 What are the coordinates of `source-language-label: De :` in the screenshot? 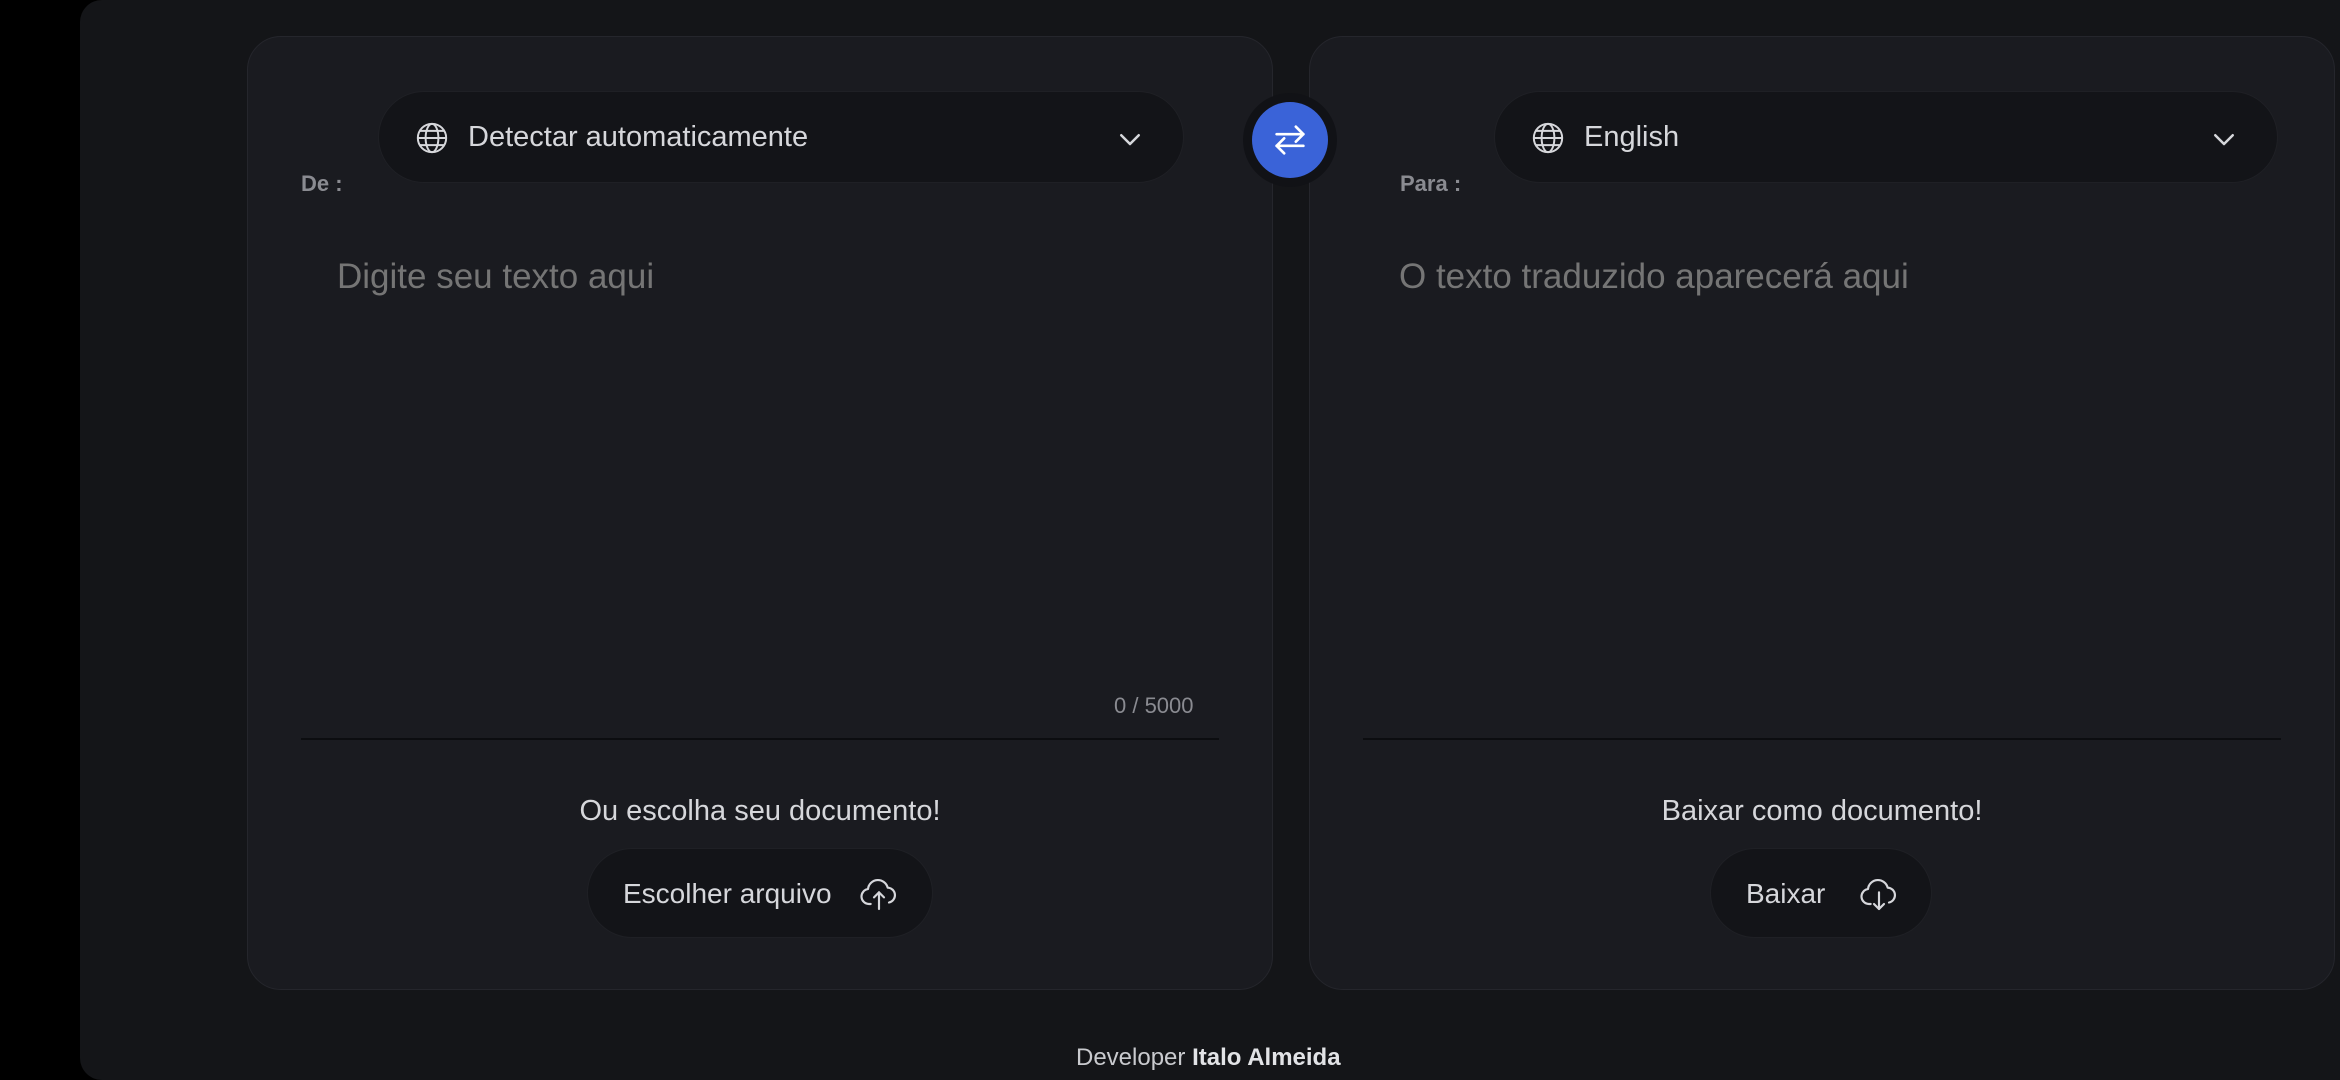 It's located at (322, 183).